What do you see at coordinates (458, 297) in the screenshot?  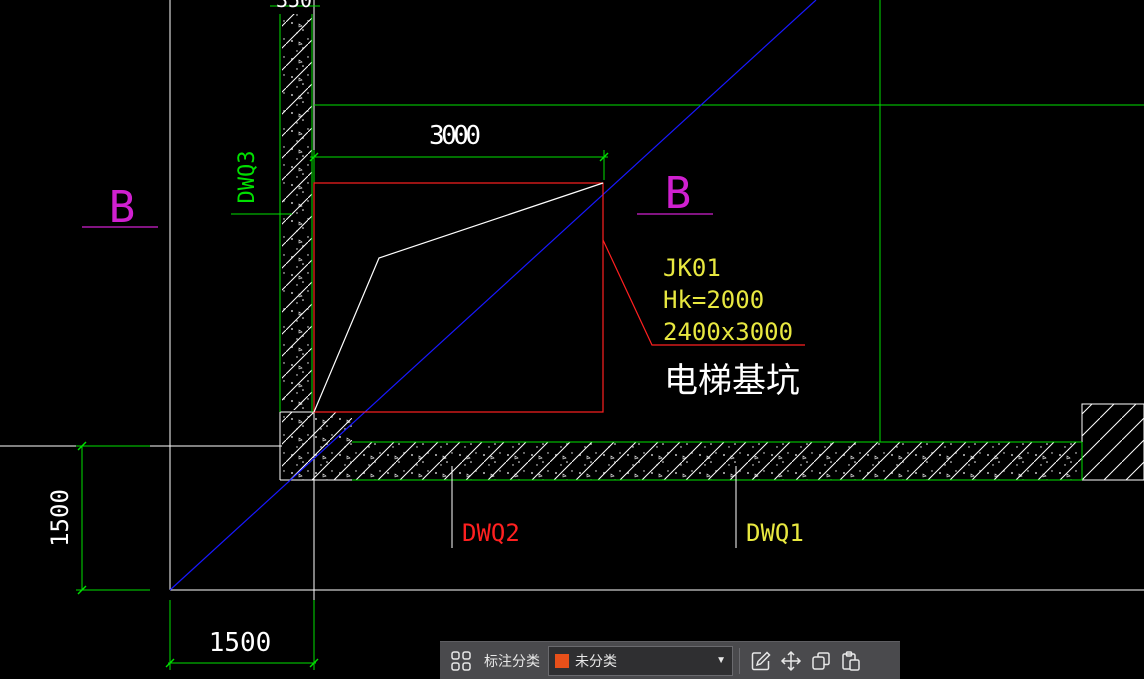 I see `pit-slope-line` at bounding box center [458, 297].